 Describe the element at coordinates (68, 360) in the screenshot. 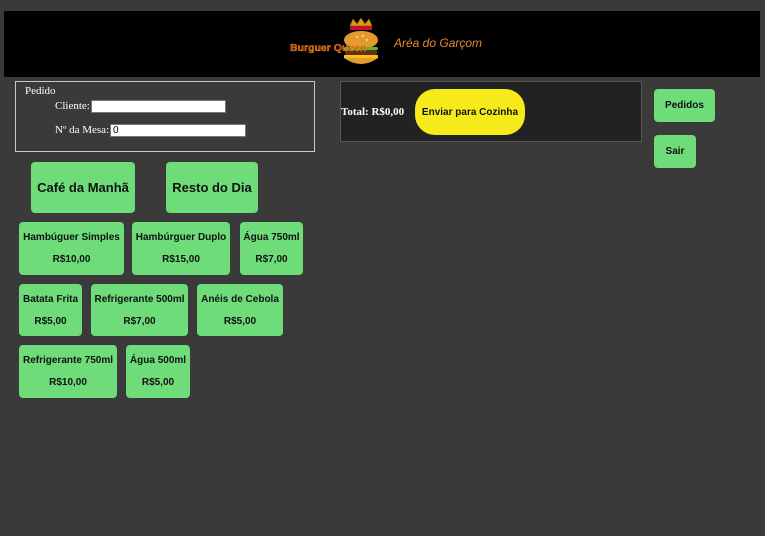

I see `product-name: Refrigerante 750ml` at that location.